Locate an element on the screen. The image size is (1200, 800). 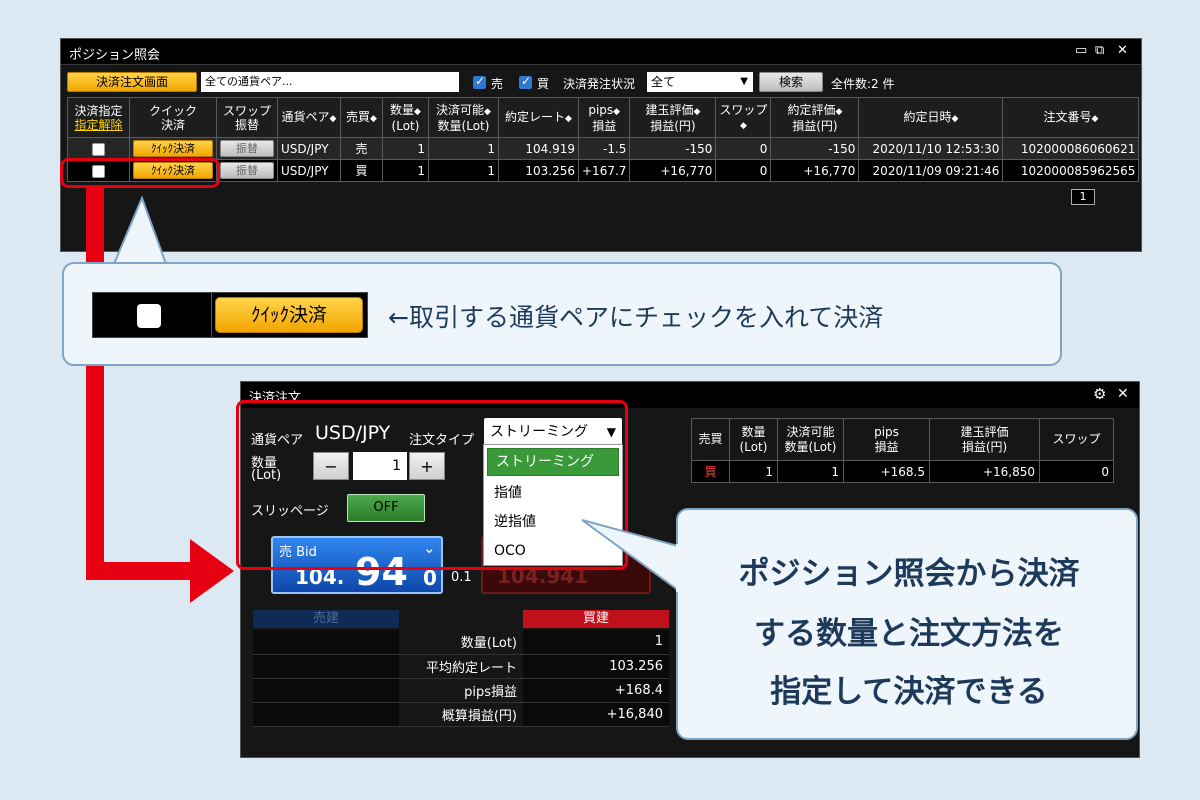
side-cell: 買 is located at coordinates (361, 170).